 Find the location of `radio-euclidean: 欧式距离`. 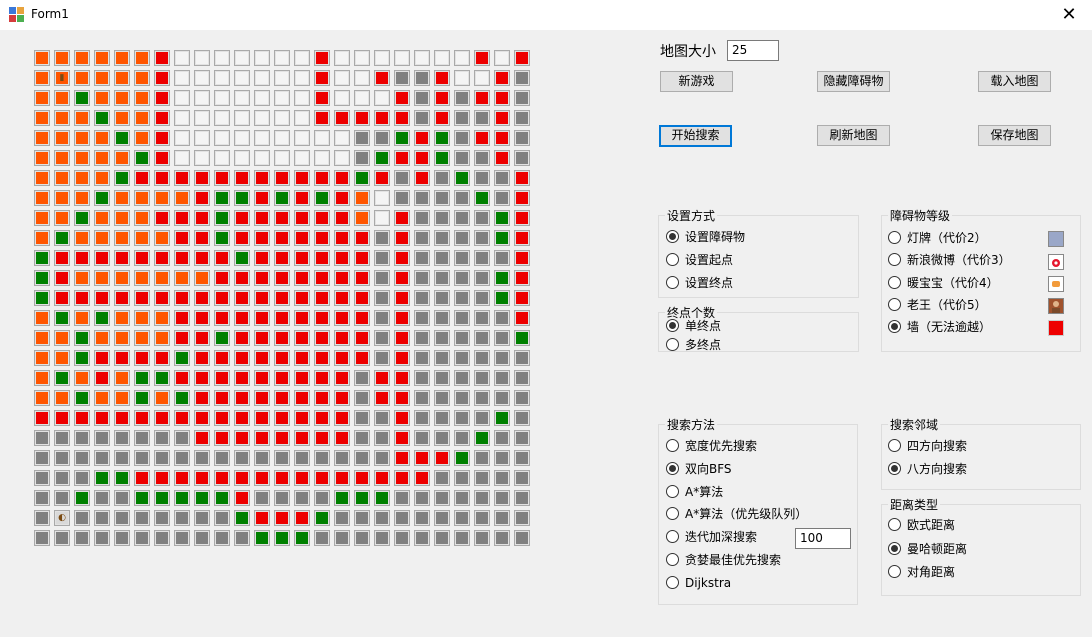

radio-euclidean: 欧式距离 is located at coordinates (921, 525).